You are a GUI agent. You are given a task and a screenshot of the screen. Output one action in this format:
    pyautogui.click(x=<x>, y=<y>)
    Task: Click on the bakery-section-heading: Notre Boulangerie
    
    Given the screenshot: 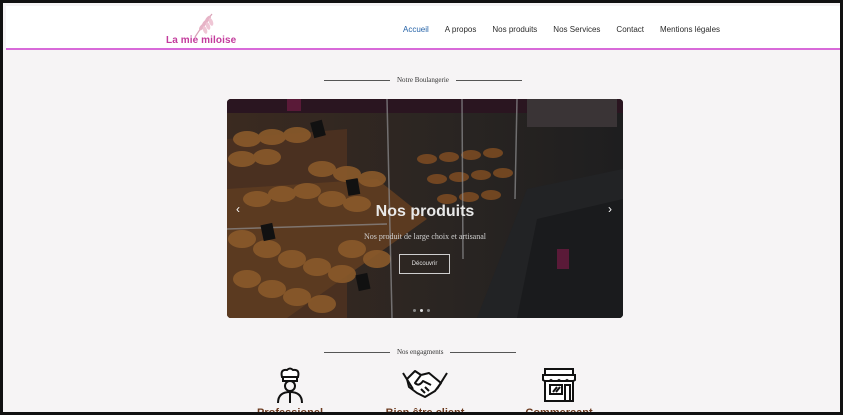 What is the action you would take?
    pyautogui.click(x=423, y=80)
    